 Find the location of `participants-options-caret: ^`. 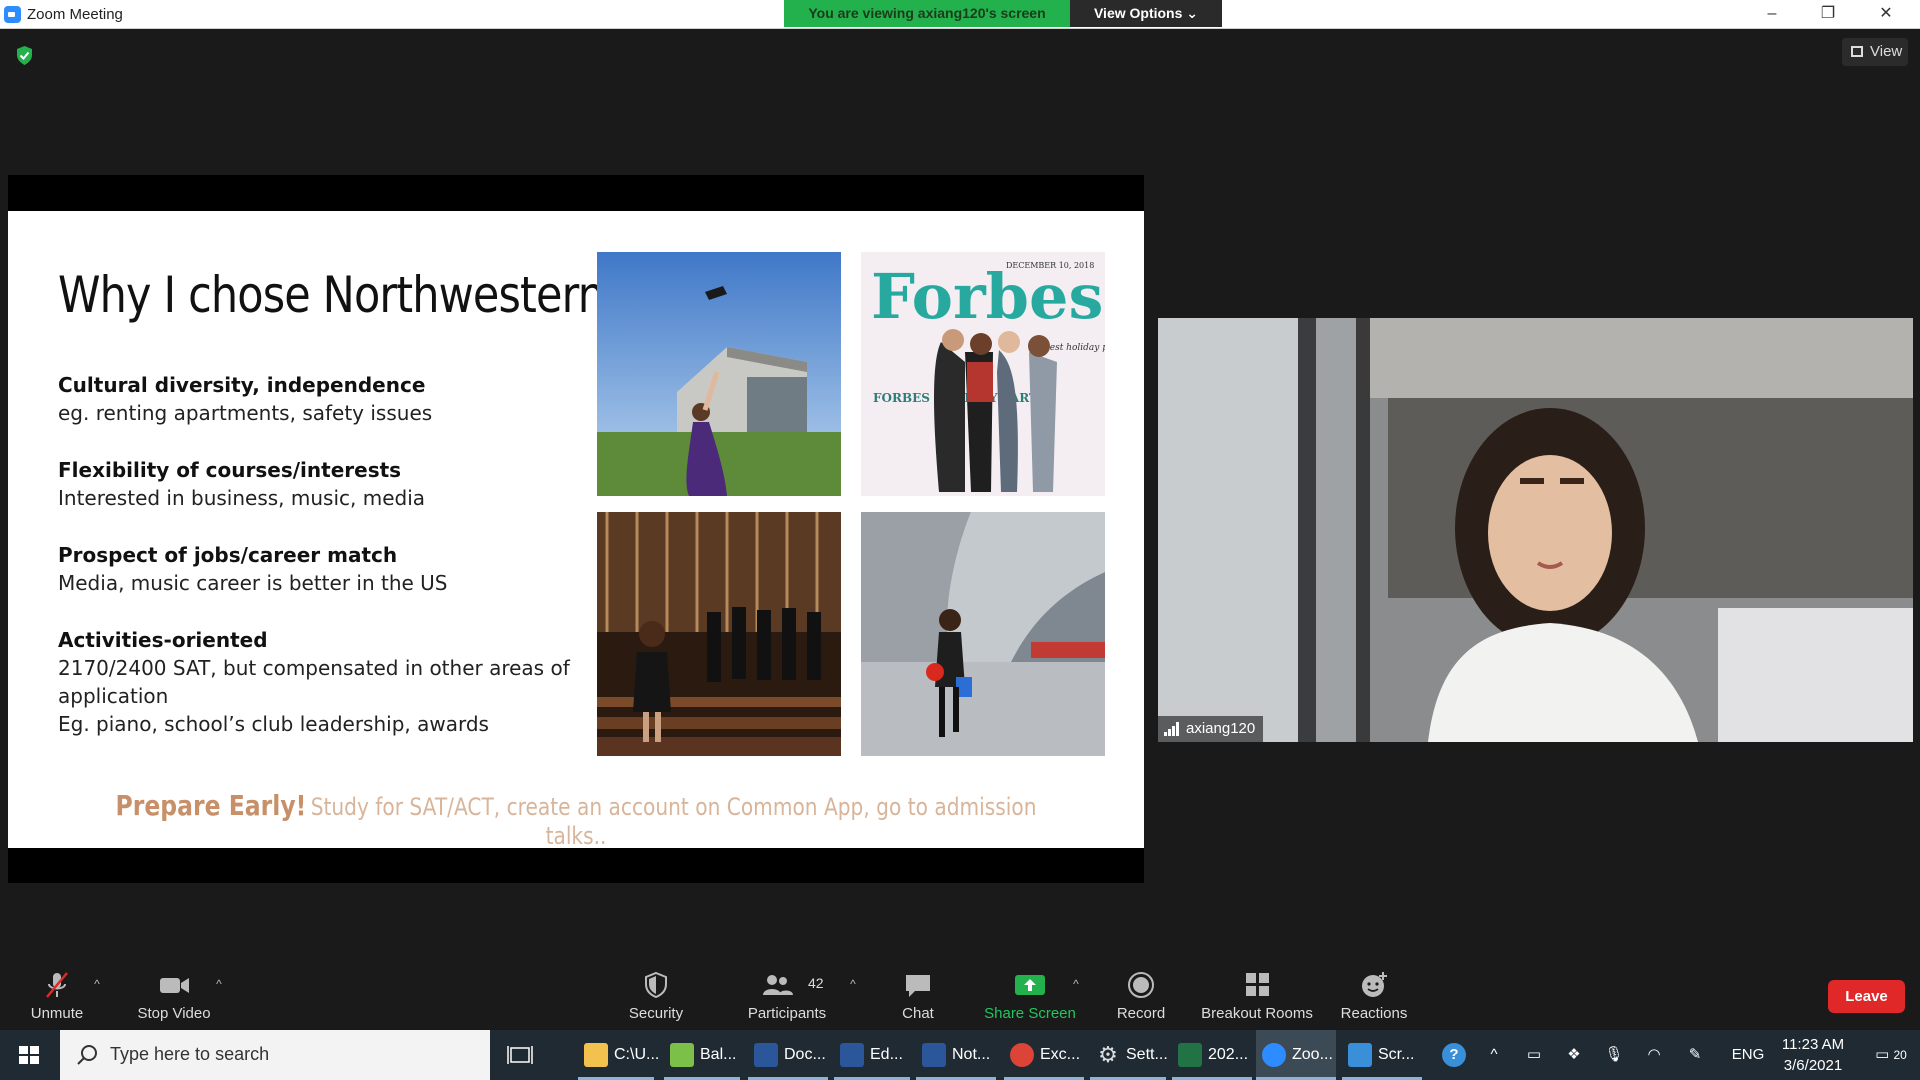

participants-options-caret: ^ is located at coordinates (853, 984).